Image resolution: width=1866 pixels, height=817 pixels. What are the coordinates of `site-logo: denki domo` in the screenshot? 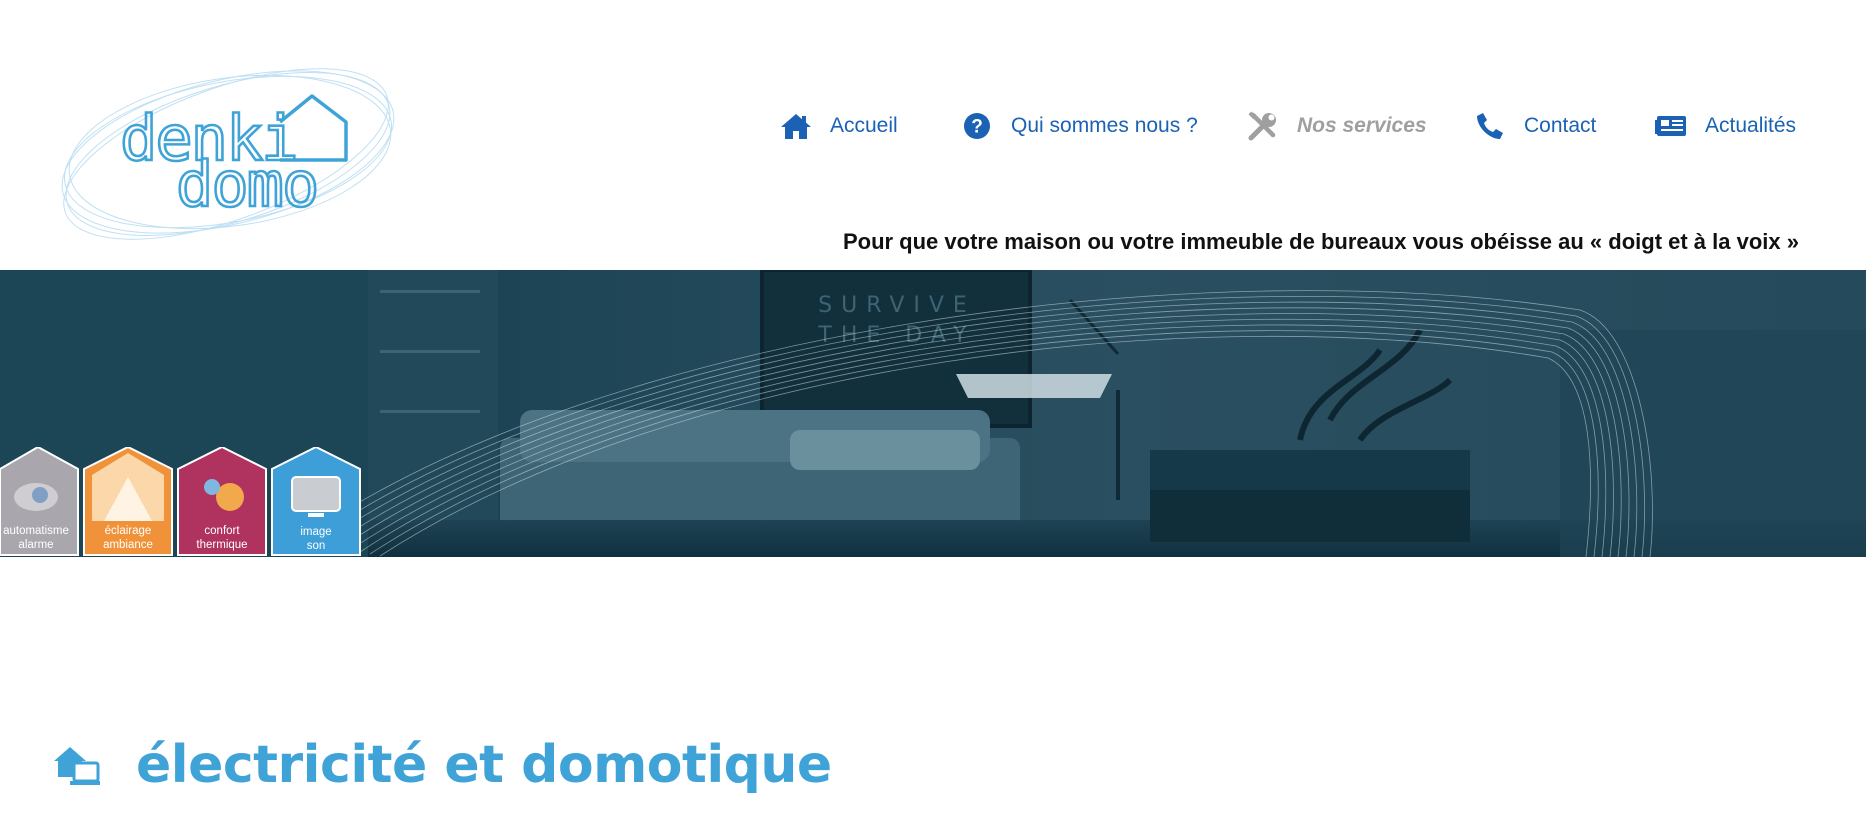 It's located at (228, 153).